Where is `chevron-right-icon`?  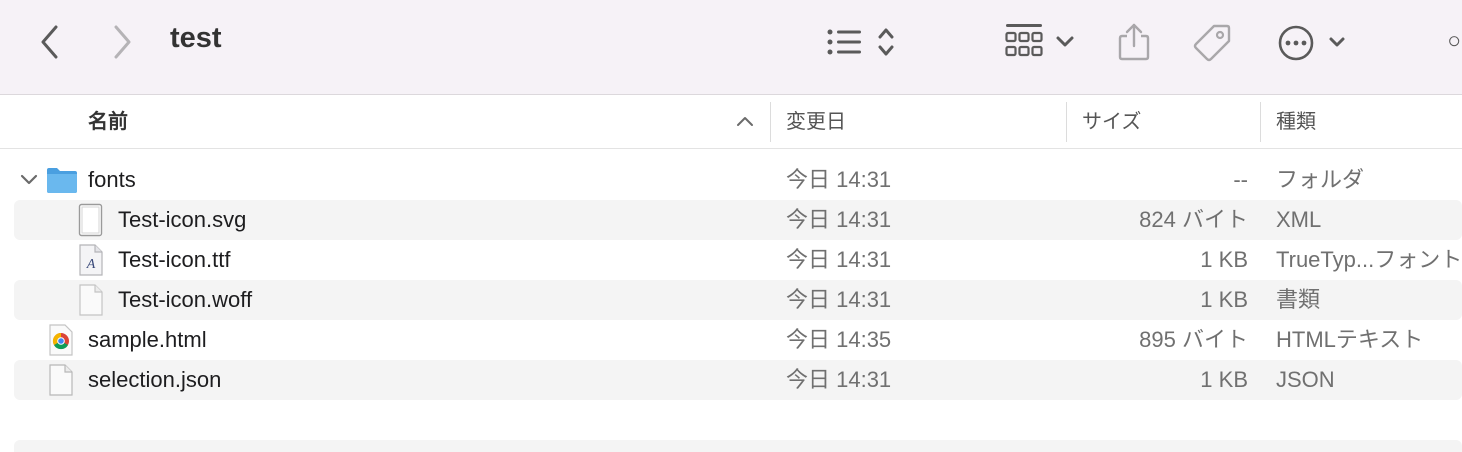 chevron-right-icon is located at coordinates (122, 42).